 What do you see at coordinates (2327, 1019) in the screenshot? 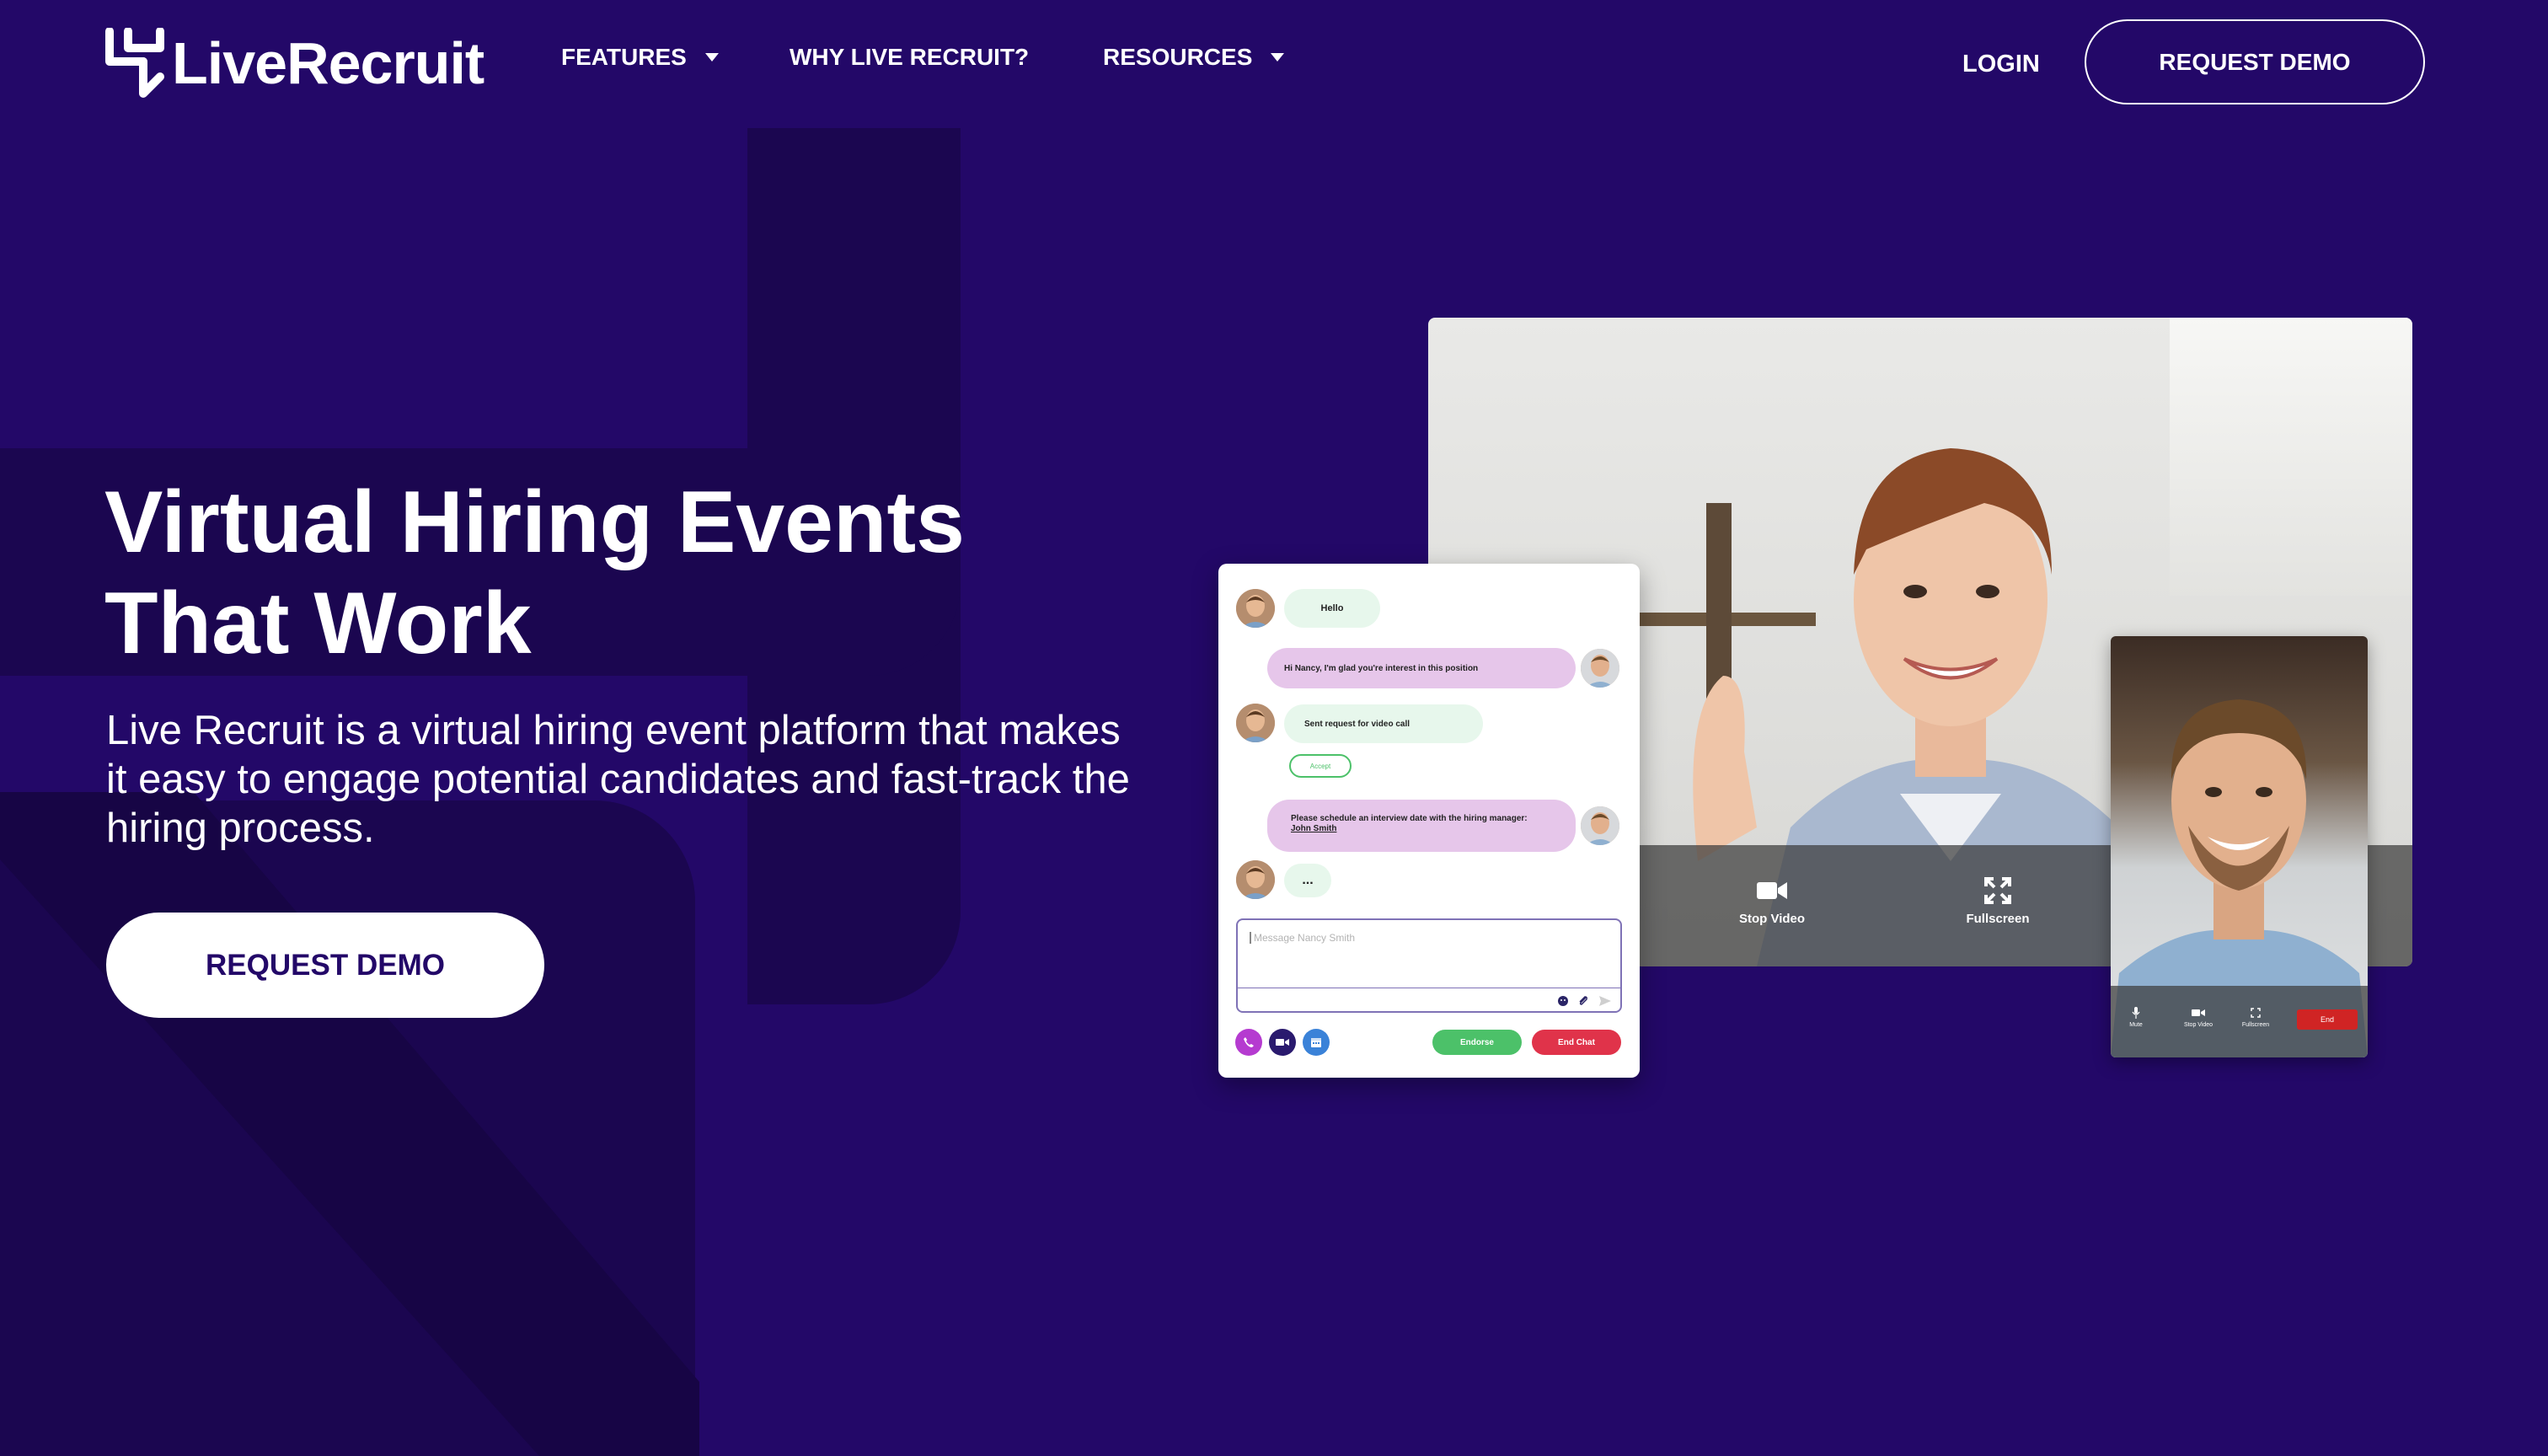
I see `end-call-button: End` at bounding box center [2327, 1019].